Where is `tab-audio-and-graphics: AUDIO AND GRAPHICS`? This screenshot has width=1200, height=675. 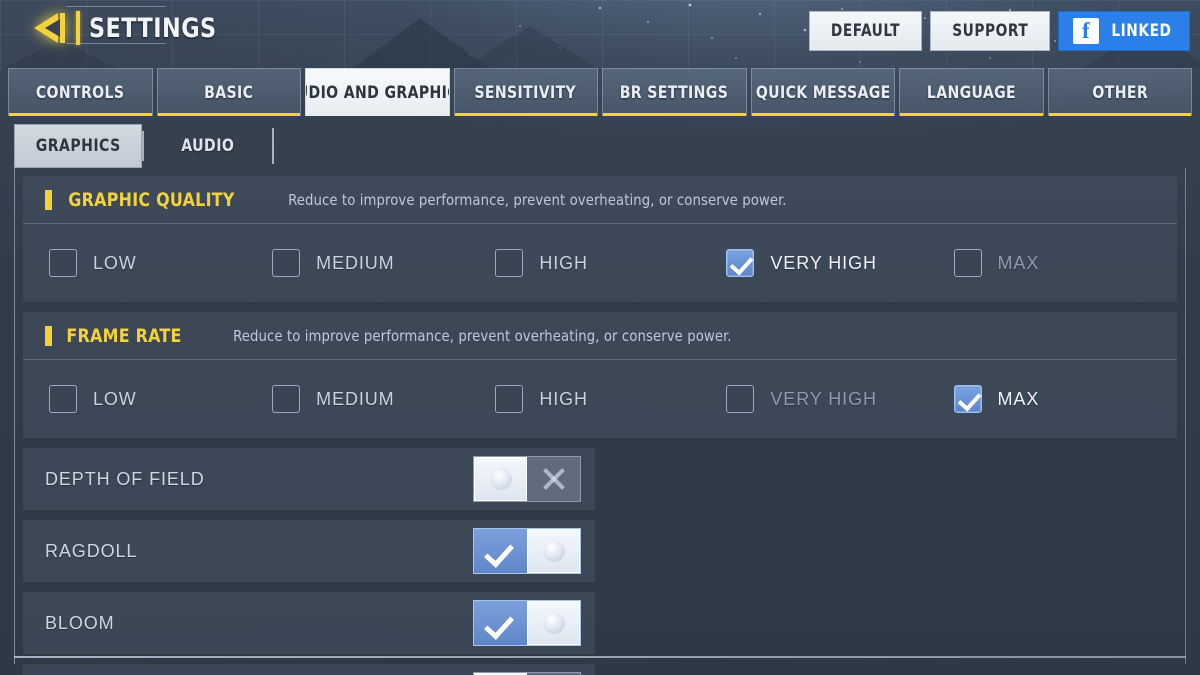 tab-audio-and-graphics: AUDIO AND GRAPHICS is located at coordinates (377, 92).